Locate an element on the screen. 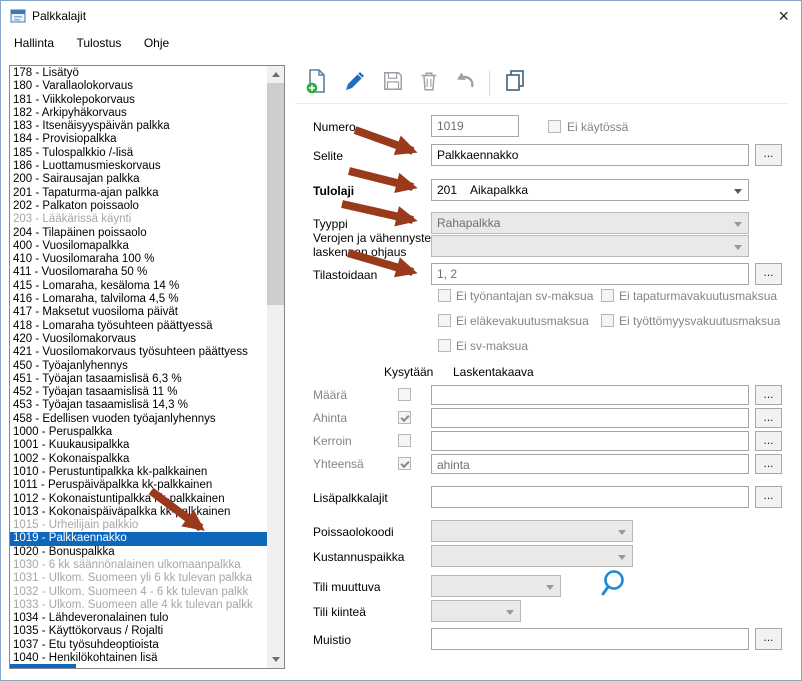  list-item: 453 - Työajan tasaamislisä 14,3 % is located at coordinates (138, 405).